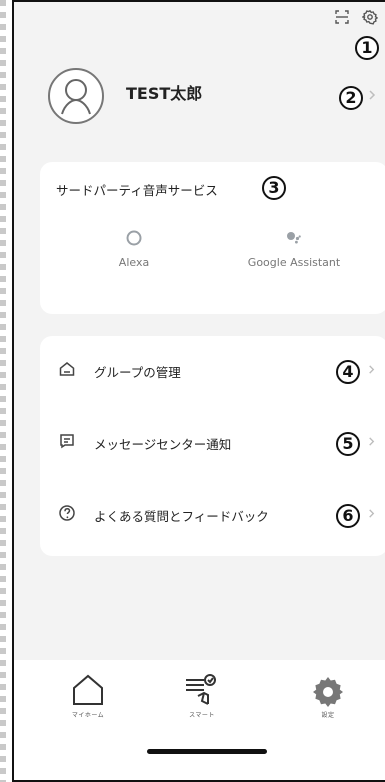 Image resolution: width=385 pixels, height=782 pixels. What do you see at coordinates (367, 48) in the screenshot?
I see `callout-badge-1: 1` at bounding box center [367, 48].